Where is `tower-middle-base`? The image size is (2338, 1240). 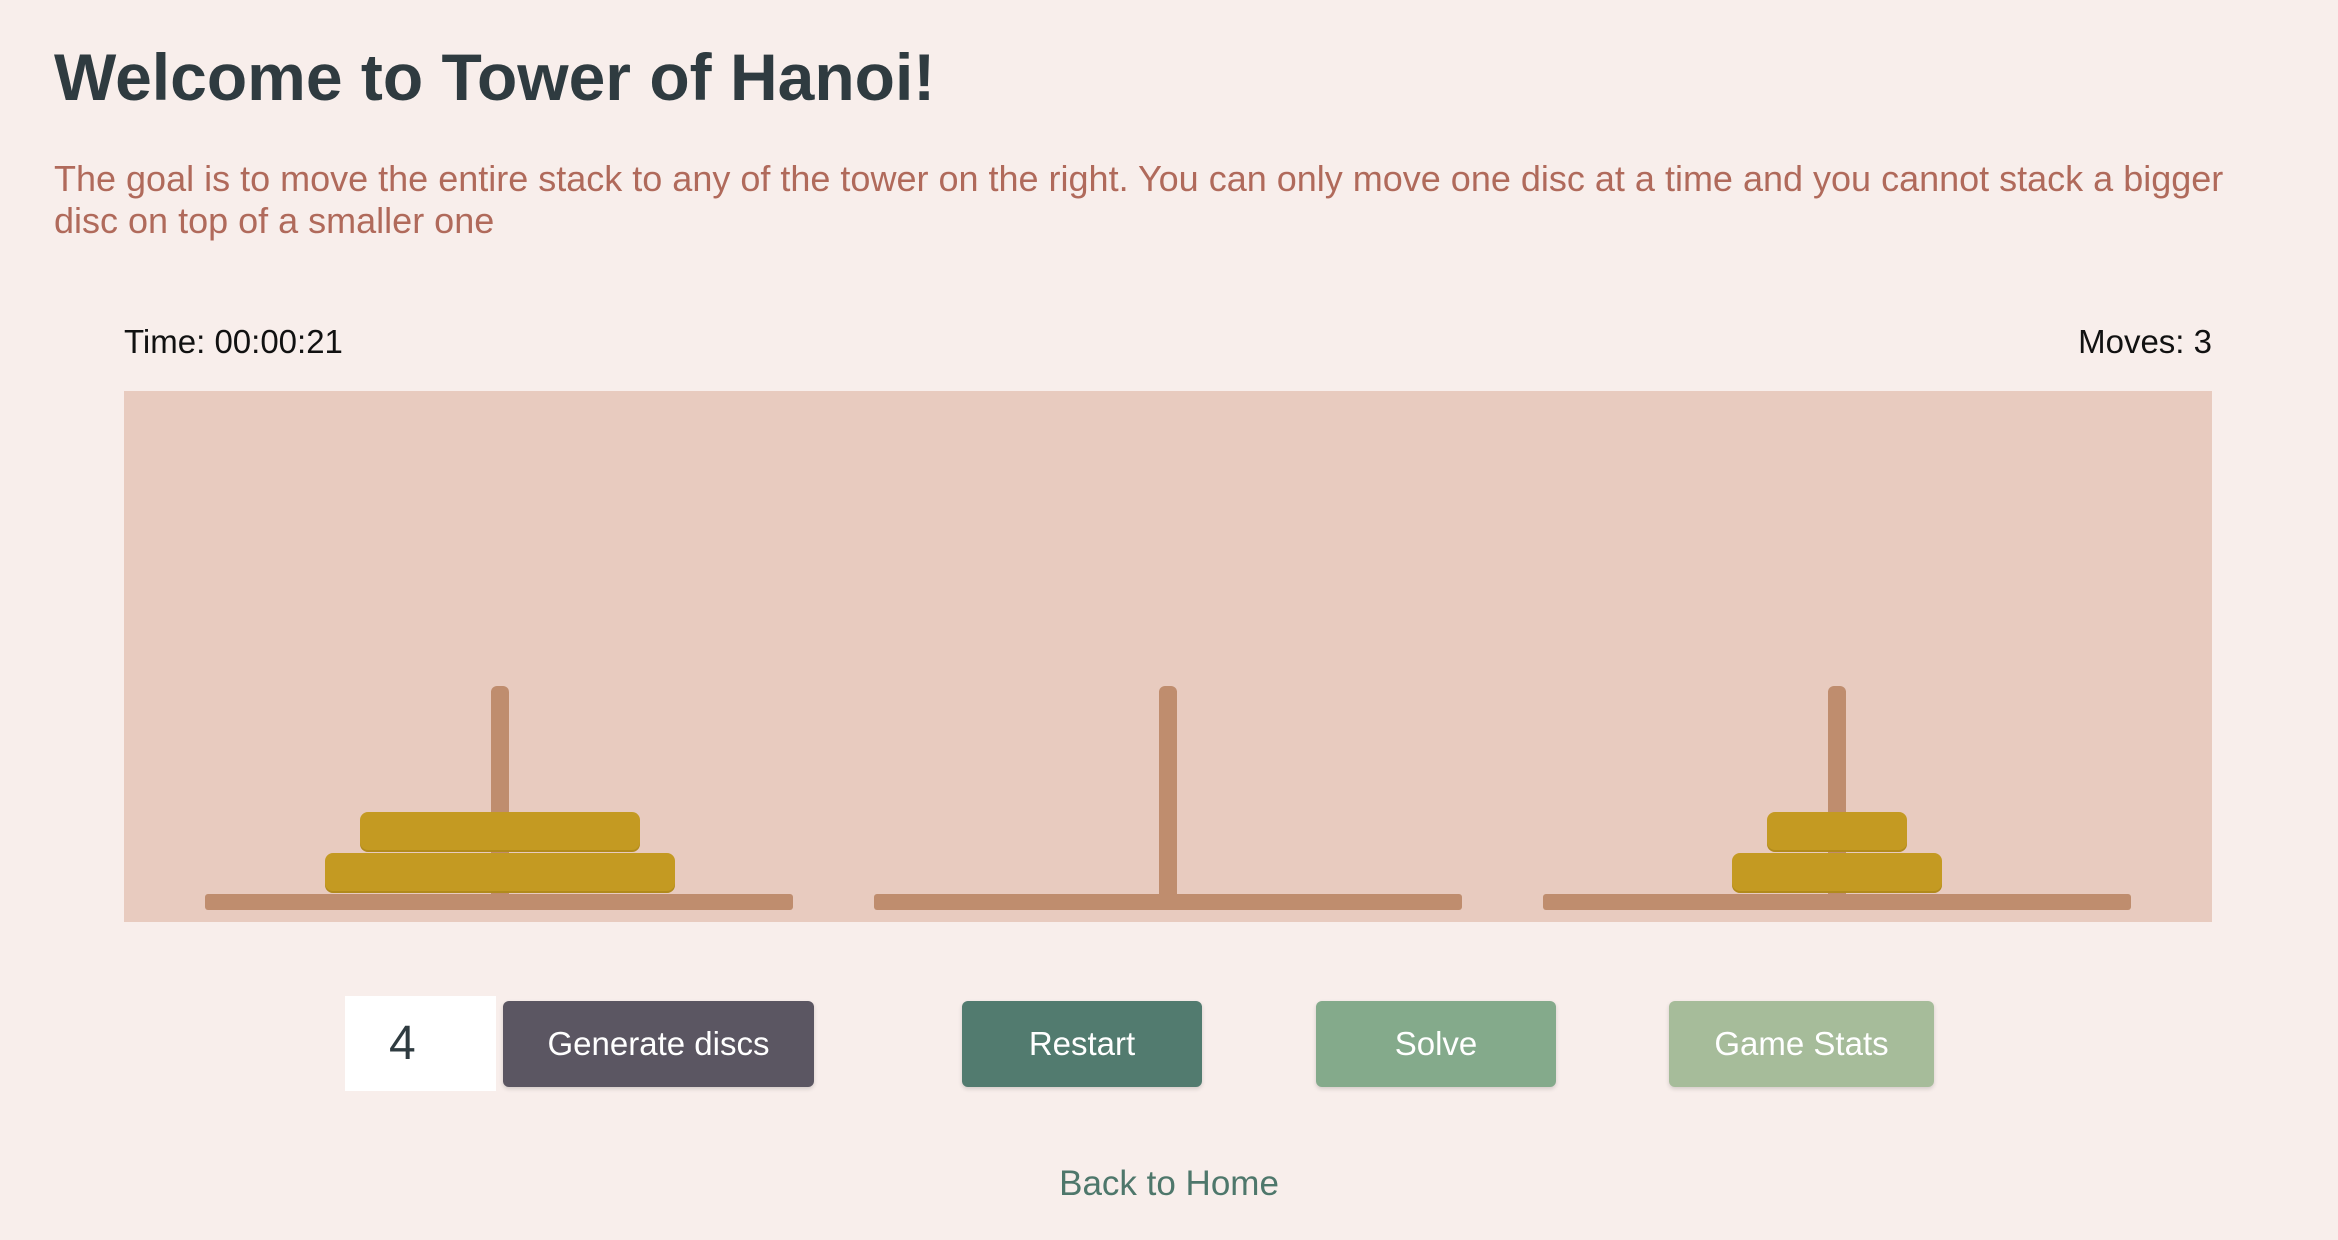 tower-middle-base is located at coordinates (1168, 902).